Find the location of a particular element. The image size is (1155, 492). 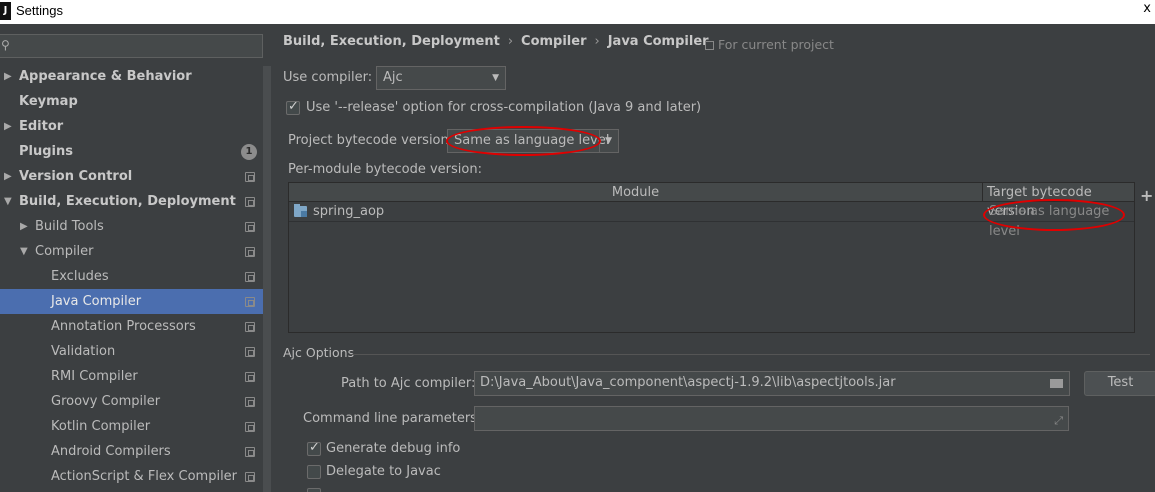

sidebar-item-keymap: Keymap is located at coordinates (131, 101).